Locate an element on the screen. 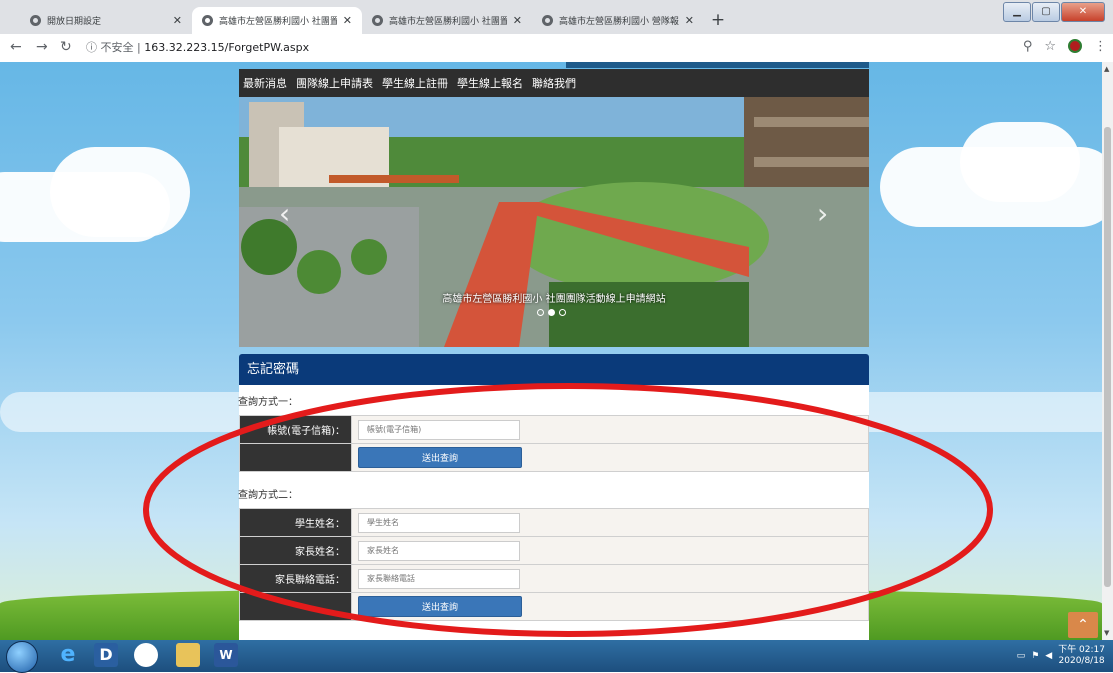 The image size is (1113, 673). nav-contact: 聯絡我們 is located at coordinates (554, 83).